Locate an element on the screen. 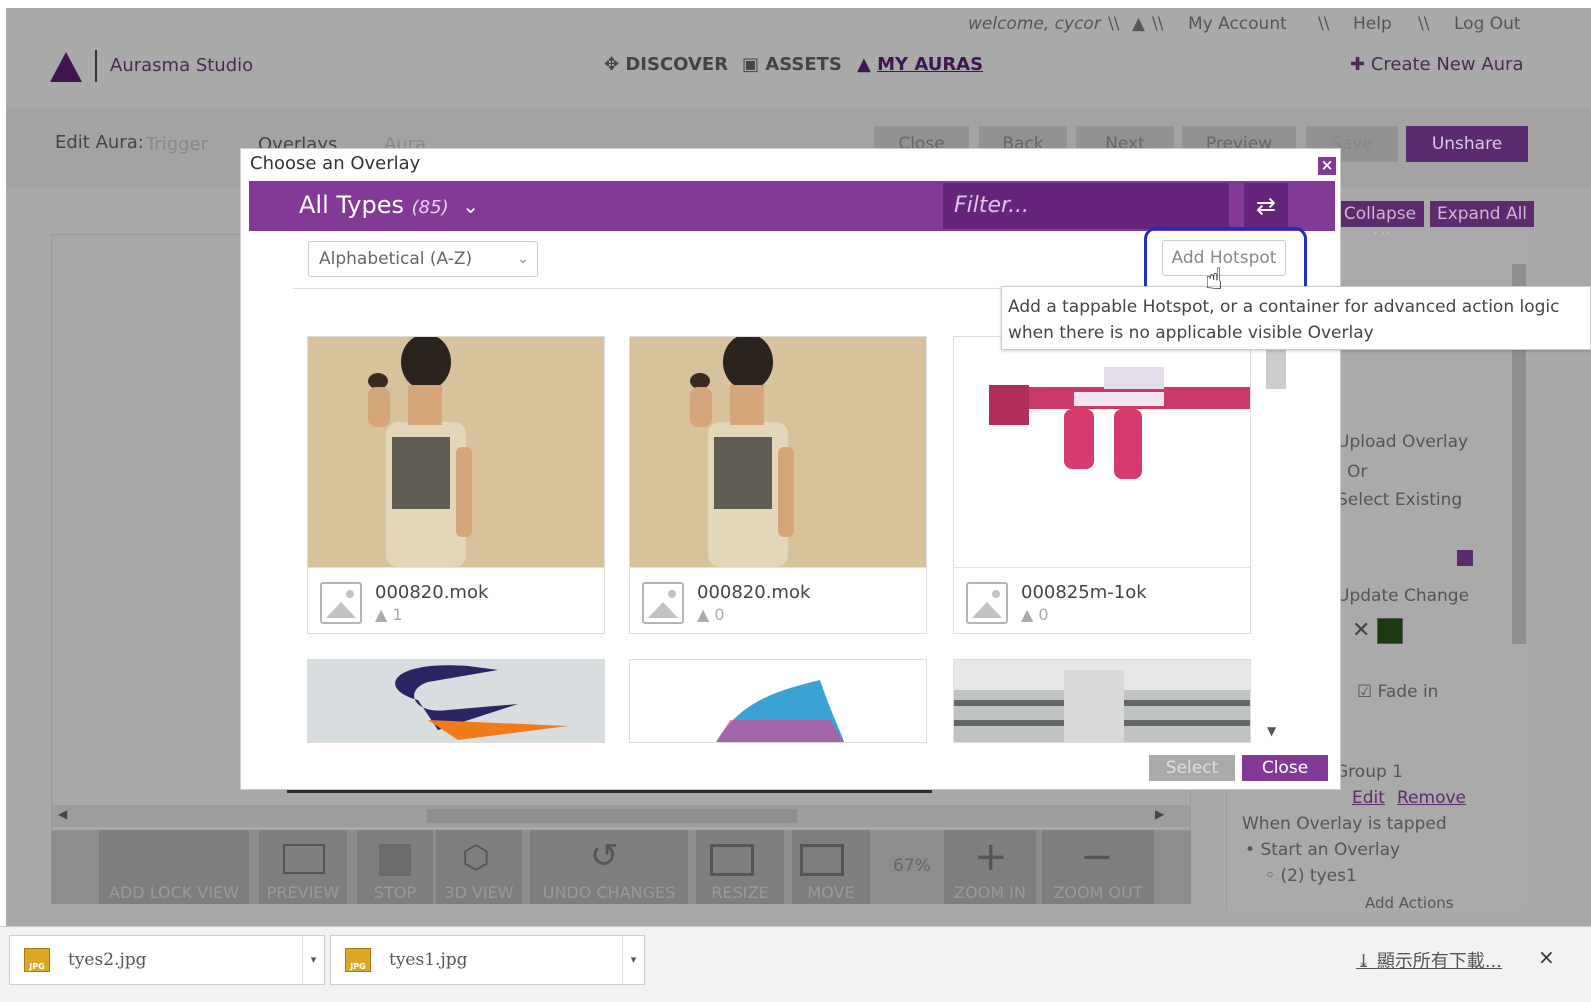 The width and height of the screenshot is (1591, 1002). edit-link: Edit is located at coordinates (1368, 798).